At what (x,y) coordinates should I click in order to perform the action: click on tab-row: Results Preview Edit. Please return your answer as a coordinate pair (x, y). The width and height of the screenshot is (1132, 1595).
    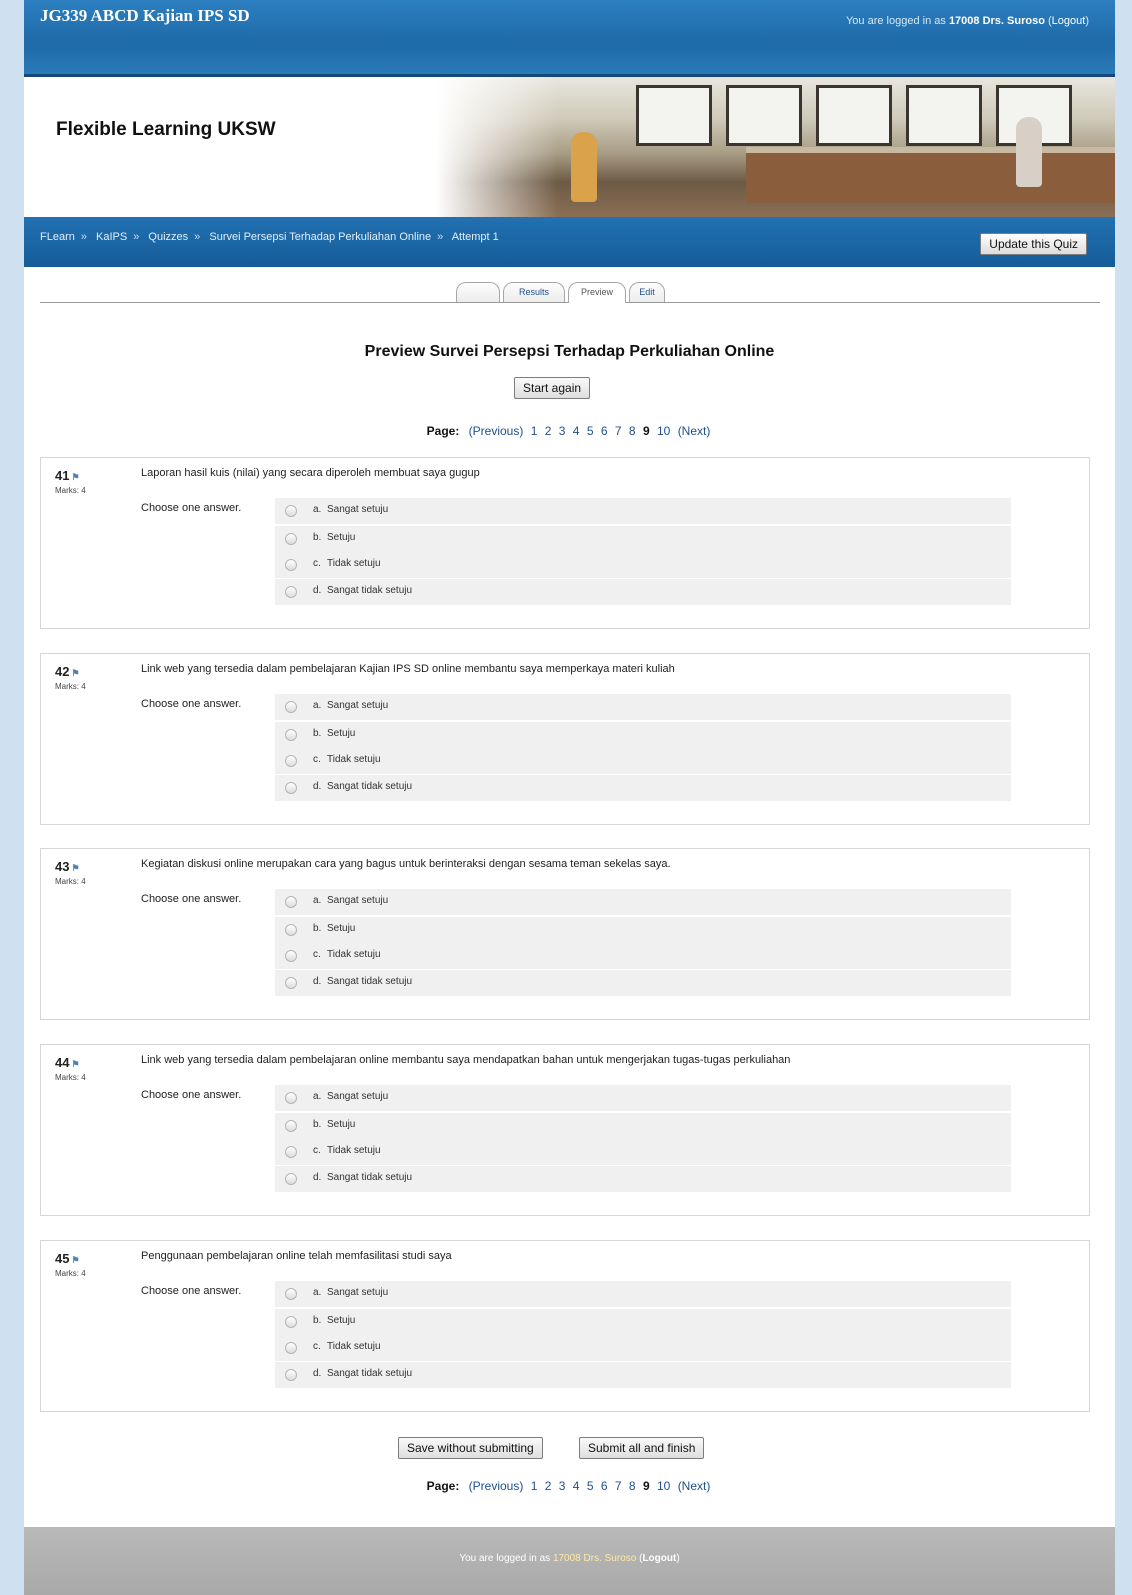
    Looking at the image, I should click on (570, 292).